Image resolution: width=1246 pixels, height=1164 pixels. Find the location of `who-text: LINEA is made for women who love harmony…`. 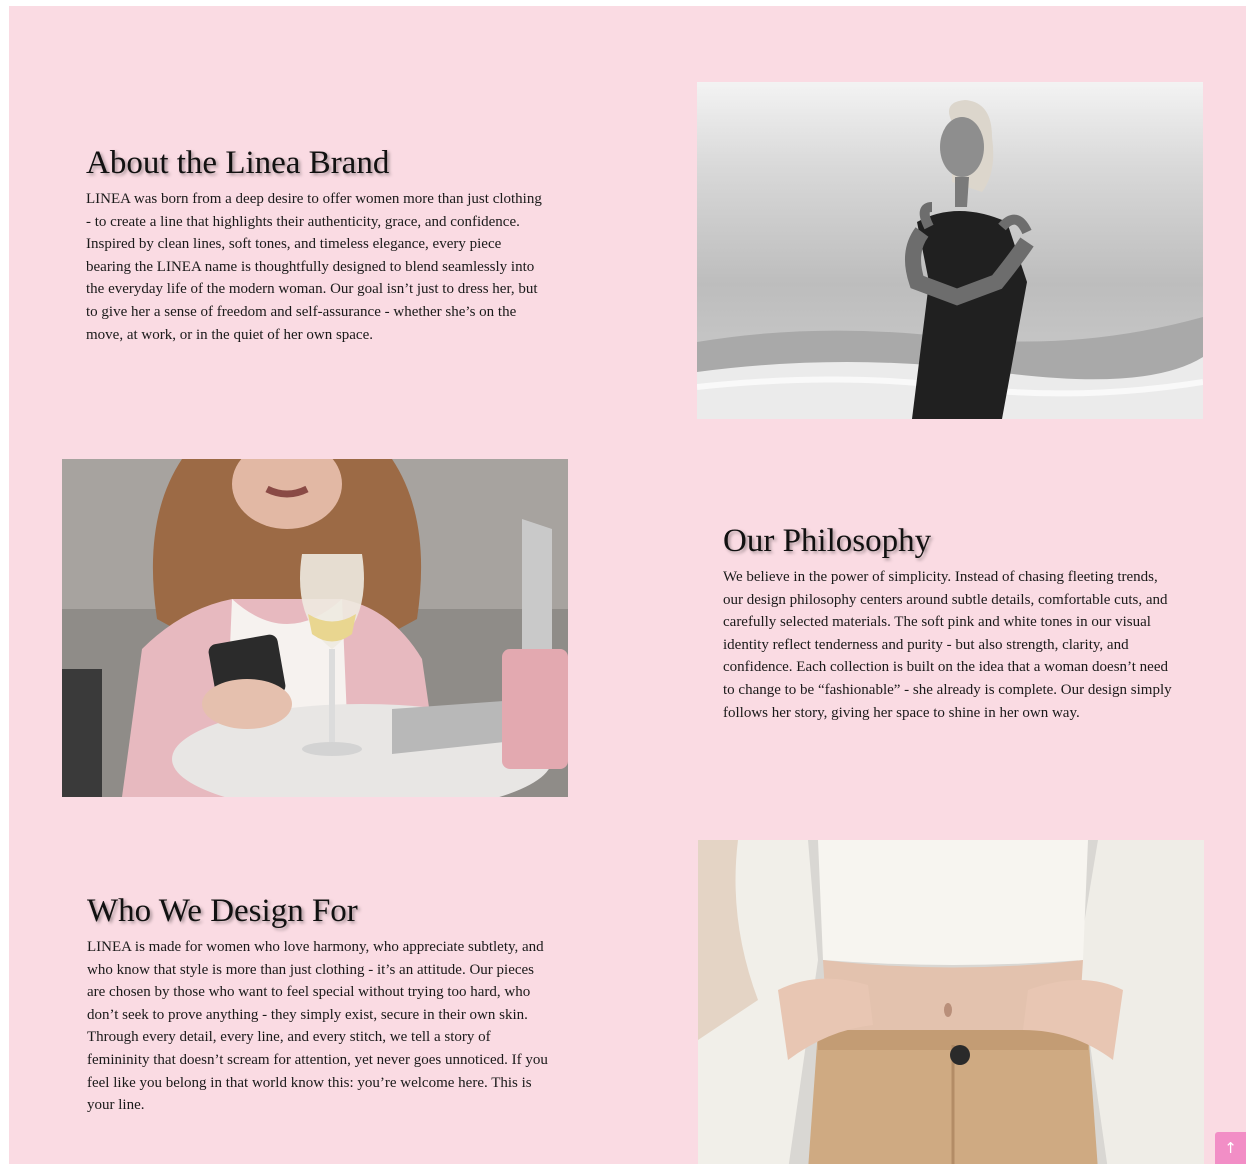

who-text: LINEA is made for women who love harmony… is located at coordinates (317, 1026).